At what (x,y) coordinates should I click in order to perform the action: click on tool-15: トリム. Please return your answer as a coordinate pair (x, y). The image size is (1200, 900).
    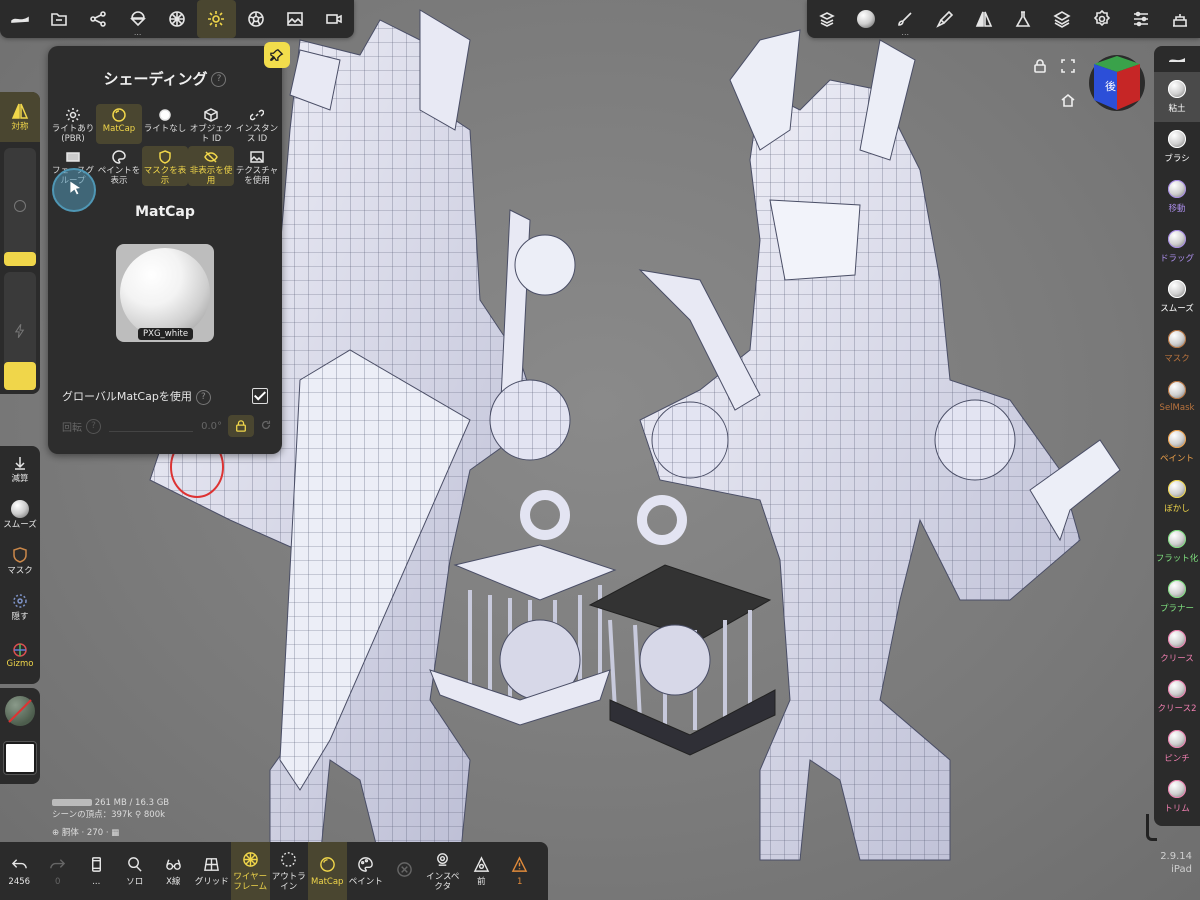
    Looking at the image, I should click on (1177, 797).